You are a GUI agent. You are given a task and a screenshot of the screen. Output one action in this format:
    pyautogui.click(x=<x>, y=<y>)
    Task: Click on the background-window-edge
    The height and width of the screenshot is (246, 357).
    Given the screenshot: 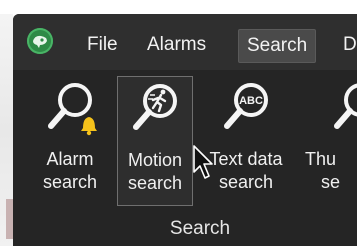 What is the action you would take?
    pyautogui.click(x=6, y=130)
    